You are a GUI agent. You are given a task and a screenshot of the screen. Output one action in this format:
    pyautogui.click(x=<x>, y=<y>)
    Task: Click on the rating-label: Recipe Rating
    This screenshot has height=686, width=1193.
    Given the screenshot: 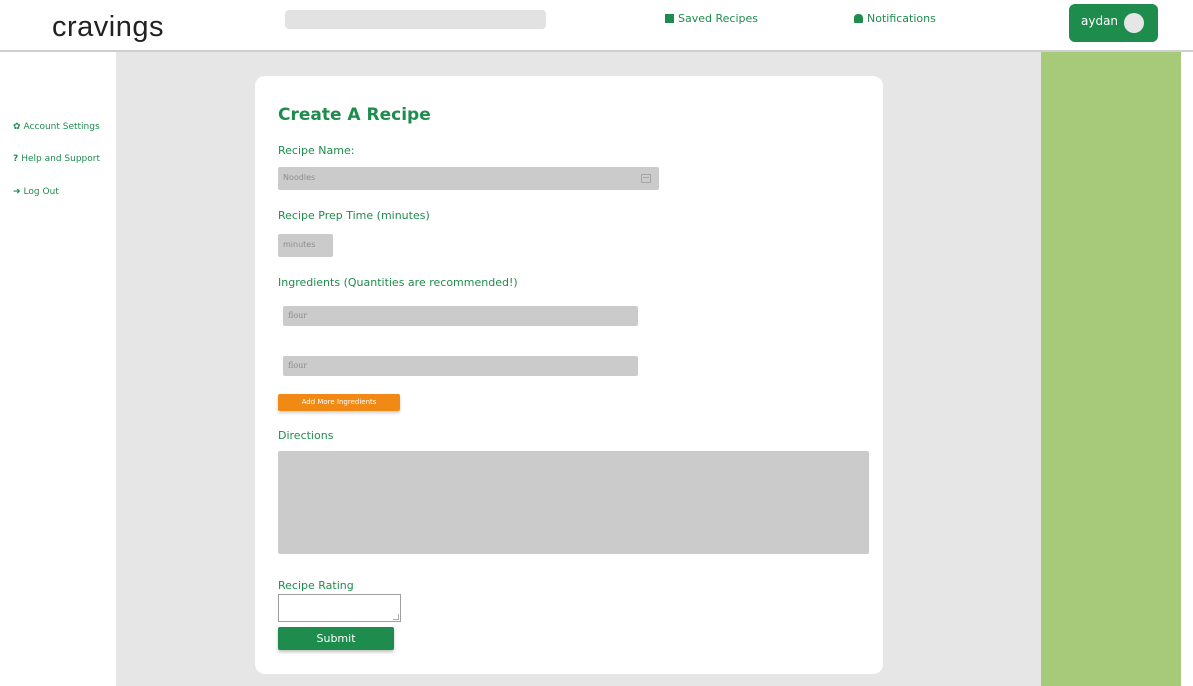 What is the action you would take?
    pyautogui.click(x=316, y=585)
    